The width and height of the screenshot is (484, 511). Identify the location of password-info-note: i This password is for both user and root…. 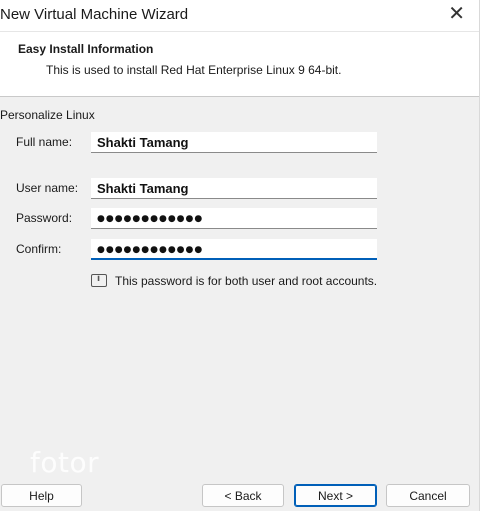
(234, 281).